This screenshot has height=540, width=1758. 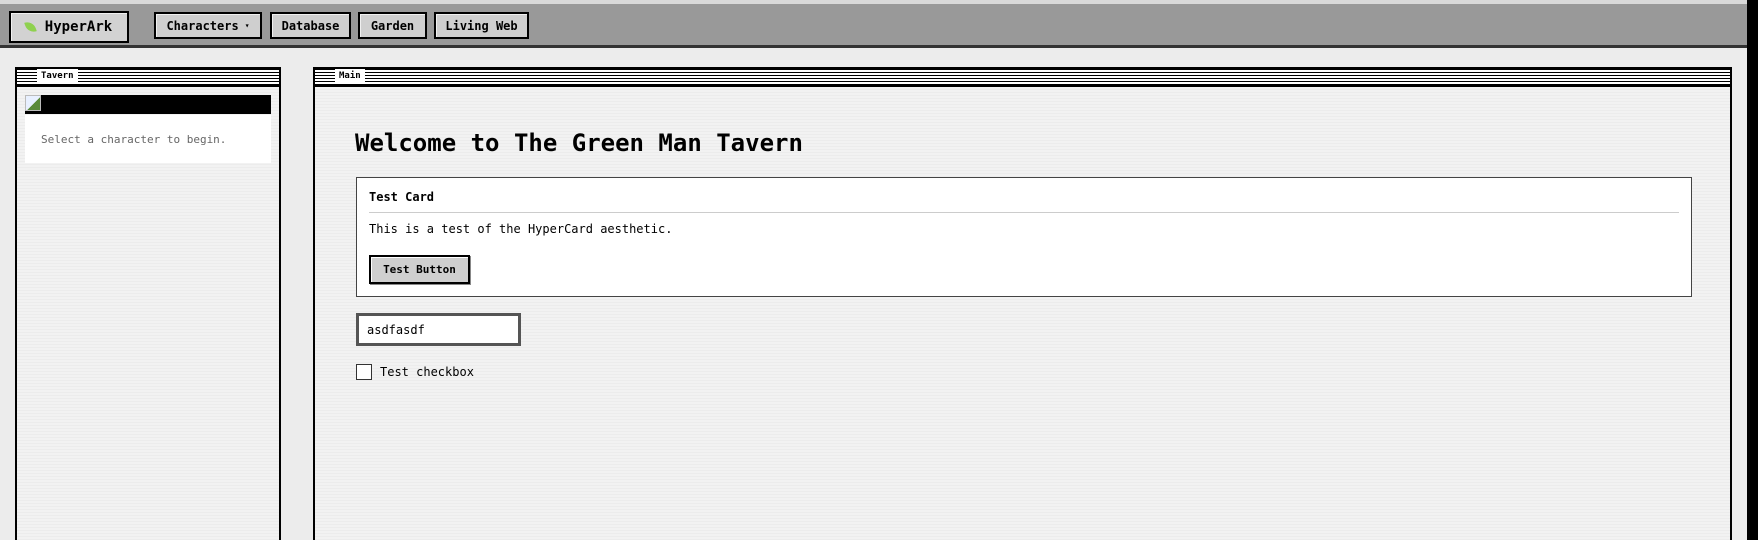 I want to click on text-input-field, so click(x=438, y=329).